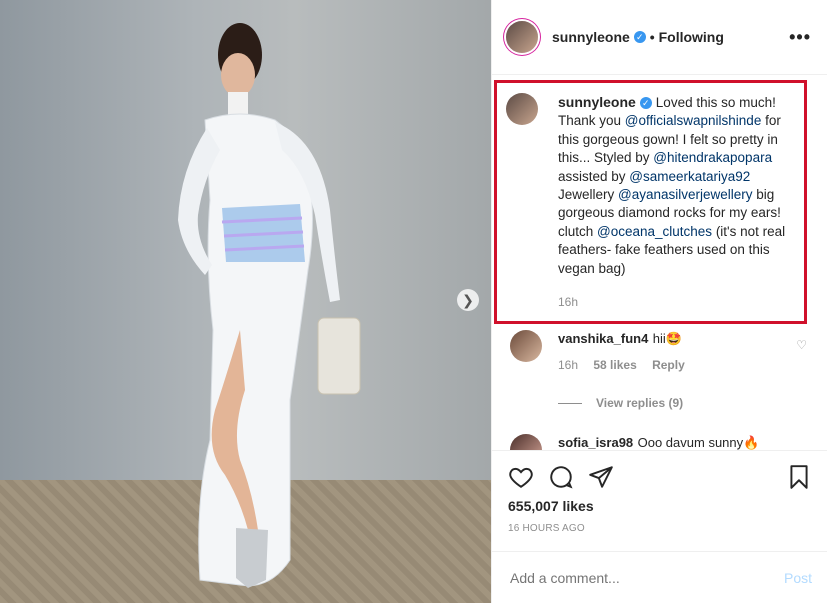 The height and width of the screenshot is (604, 827). I want to click on comment-input, so click(646, 578).